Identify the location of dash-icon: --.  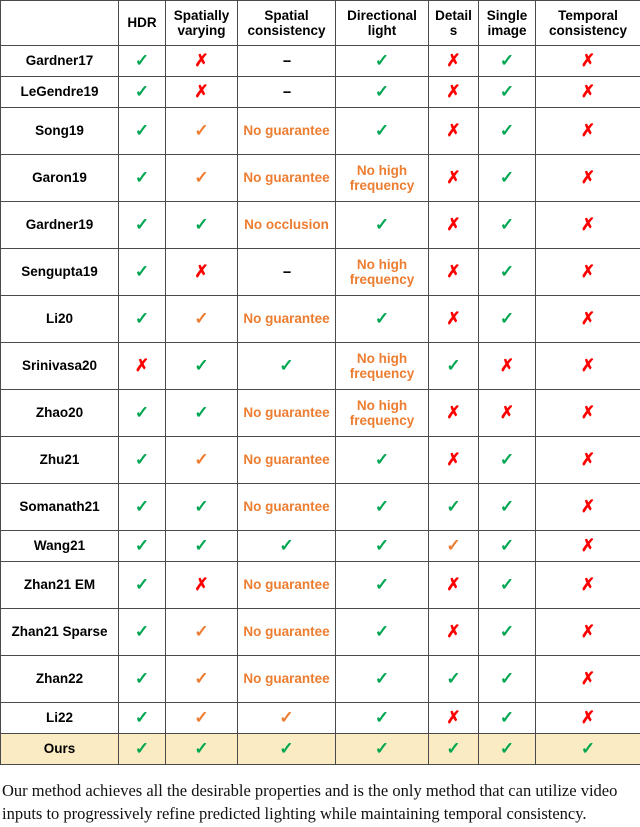
(286, 60).